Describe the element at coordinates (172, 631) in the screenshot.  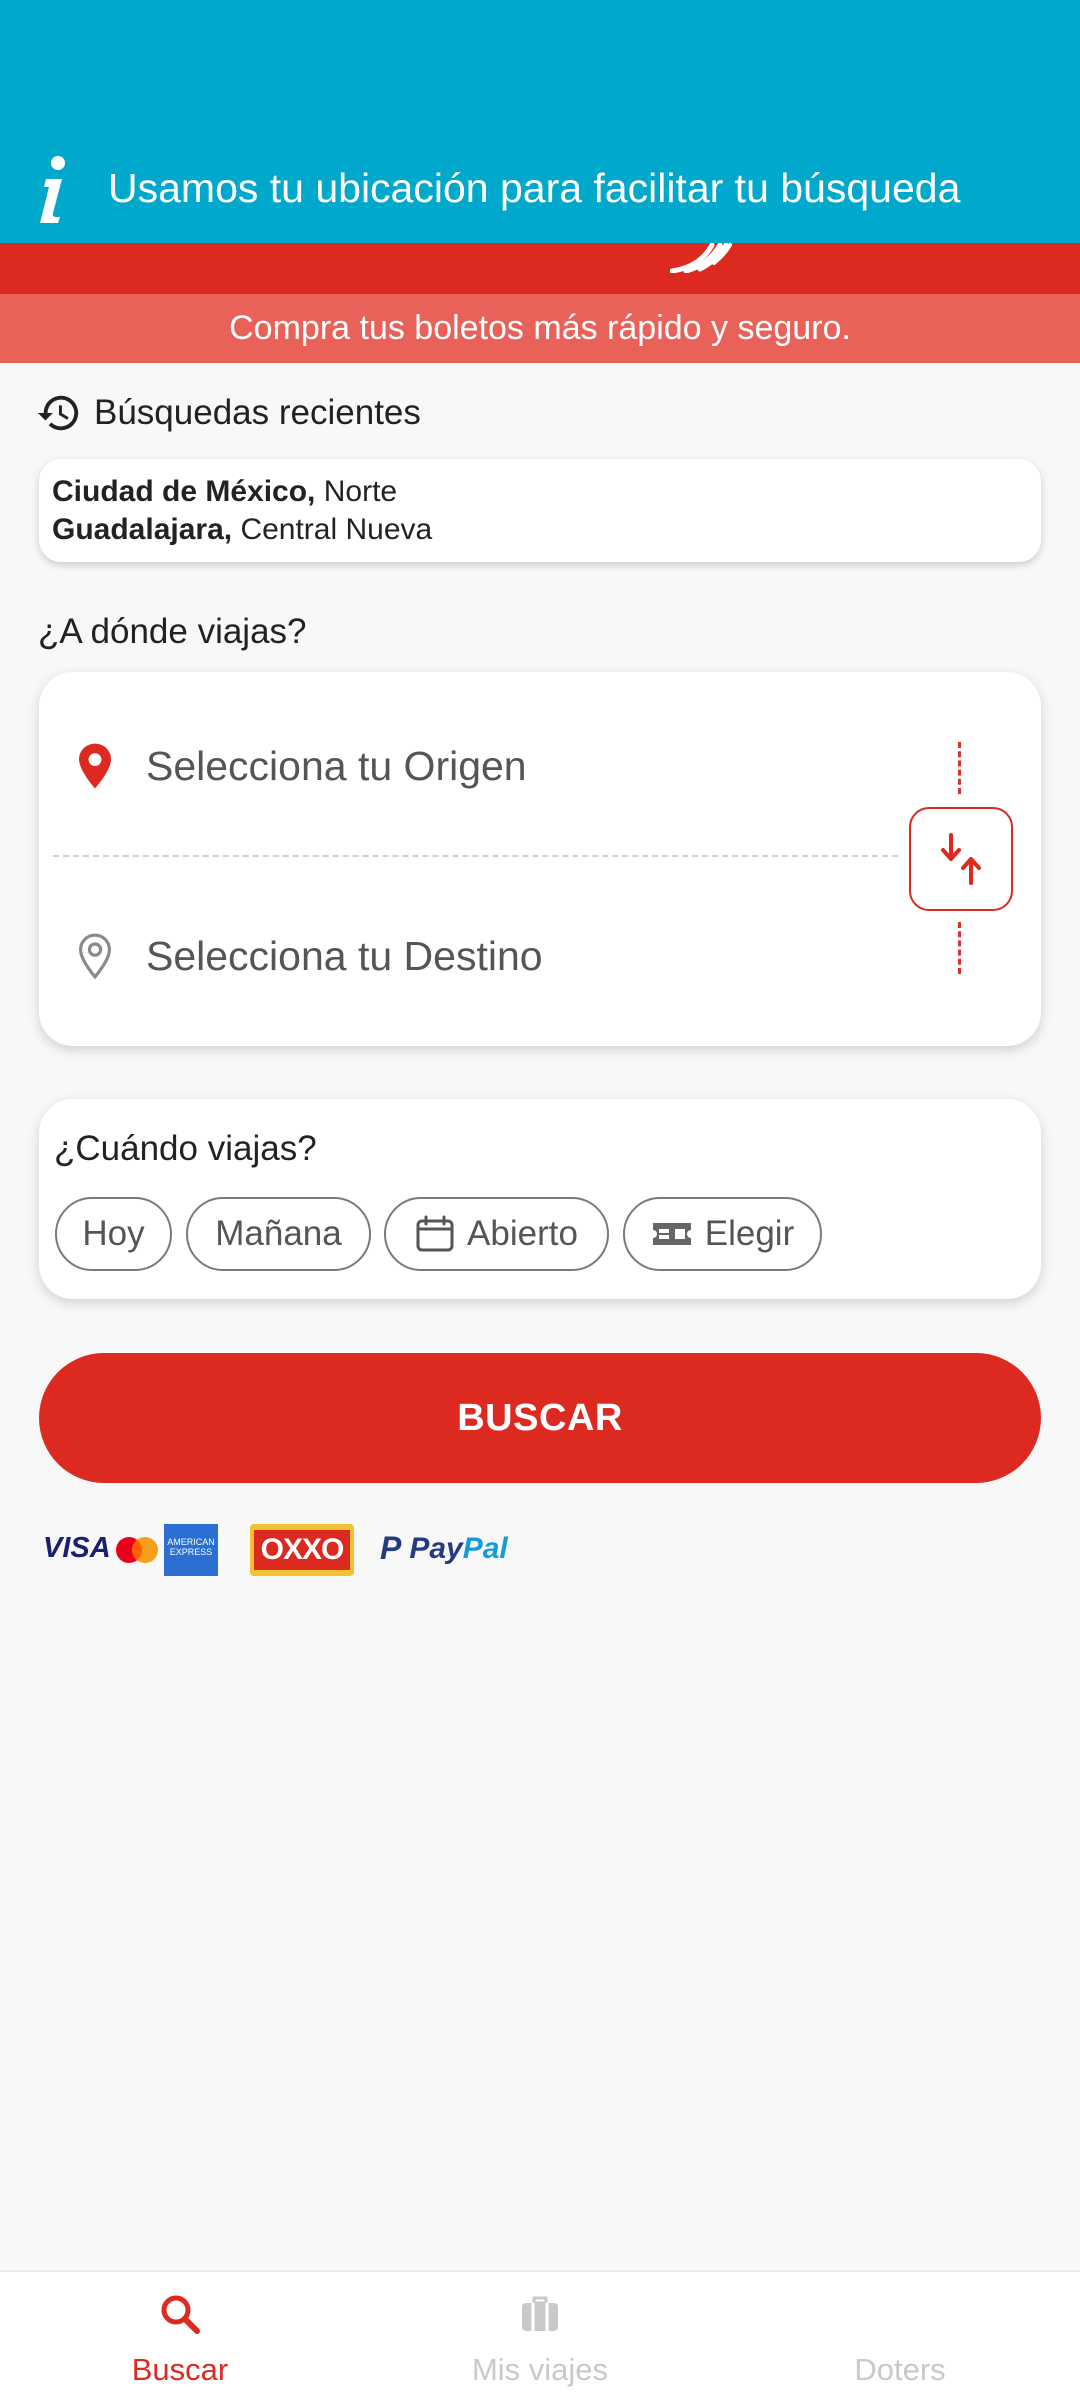
I see `where-title: ¿A dónde viajas?` at that location.